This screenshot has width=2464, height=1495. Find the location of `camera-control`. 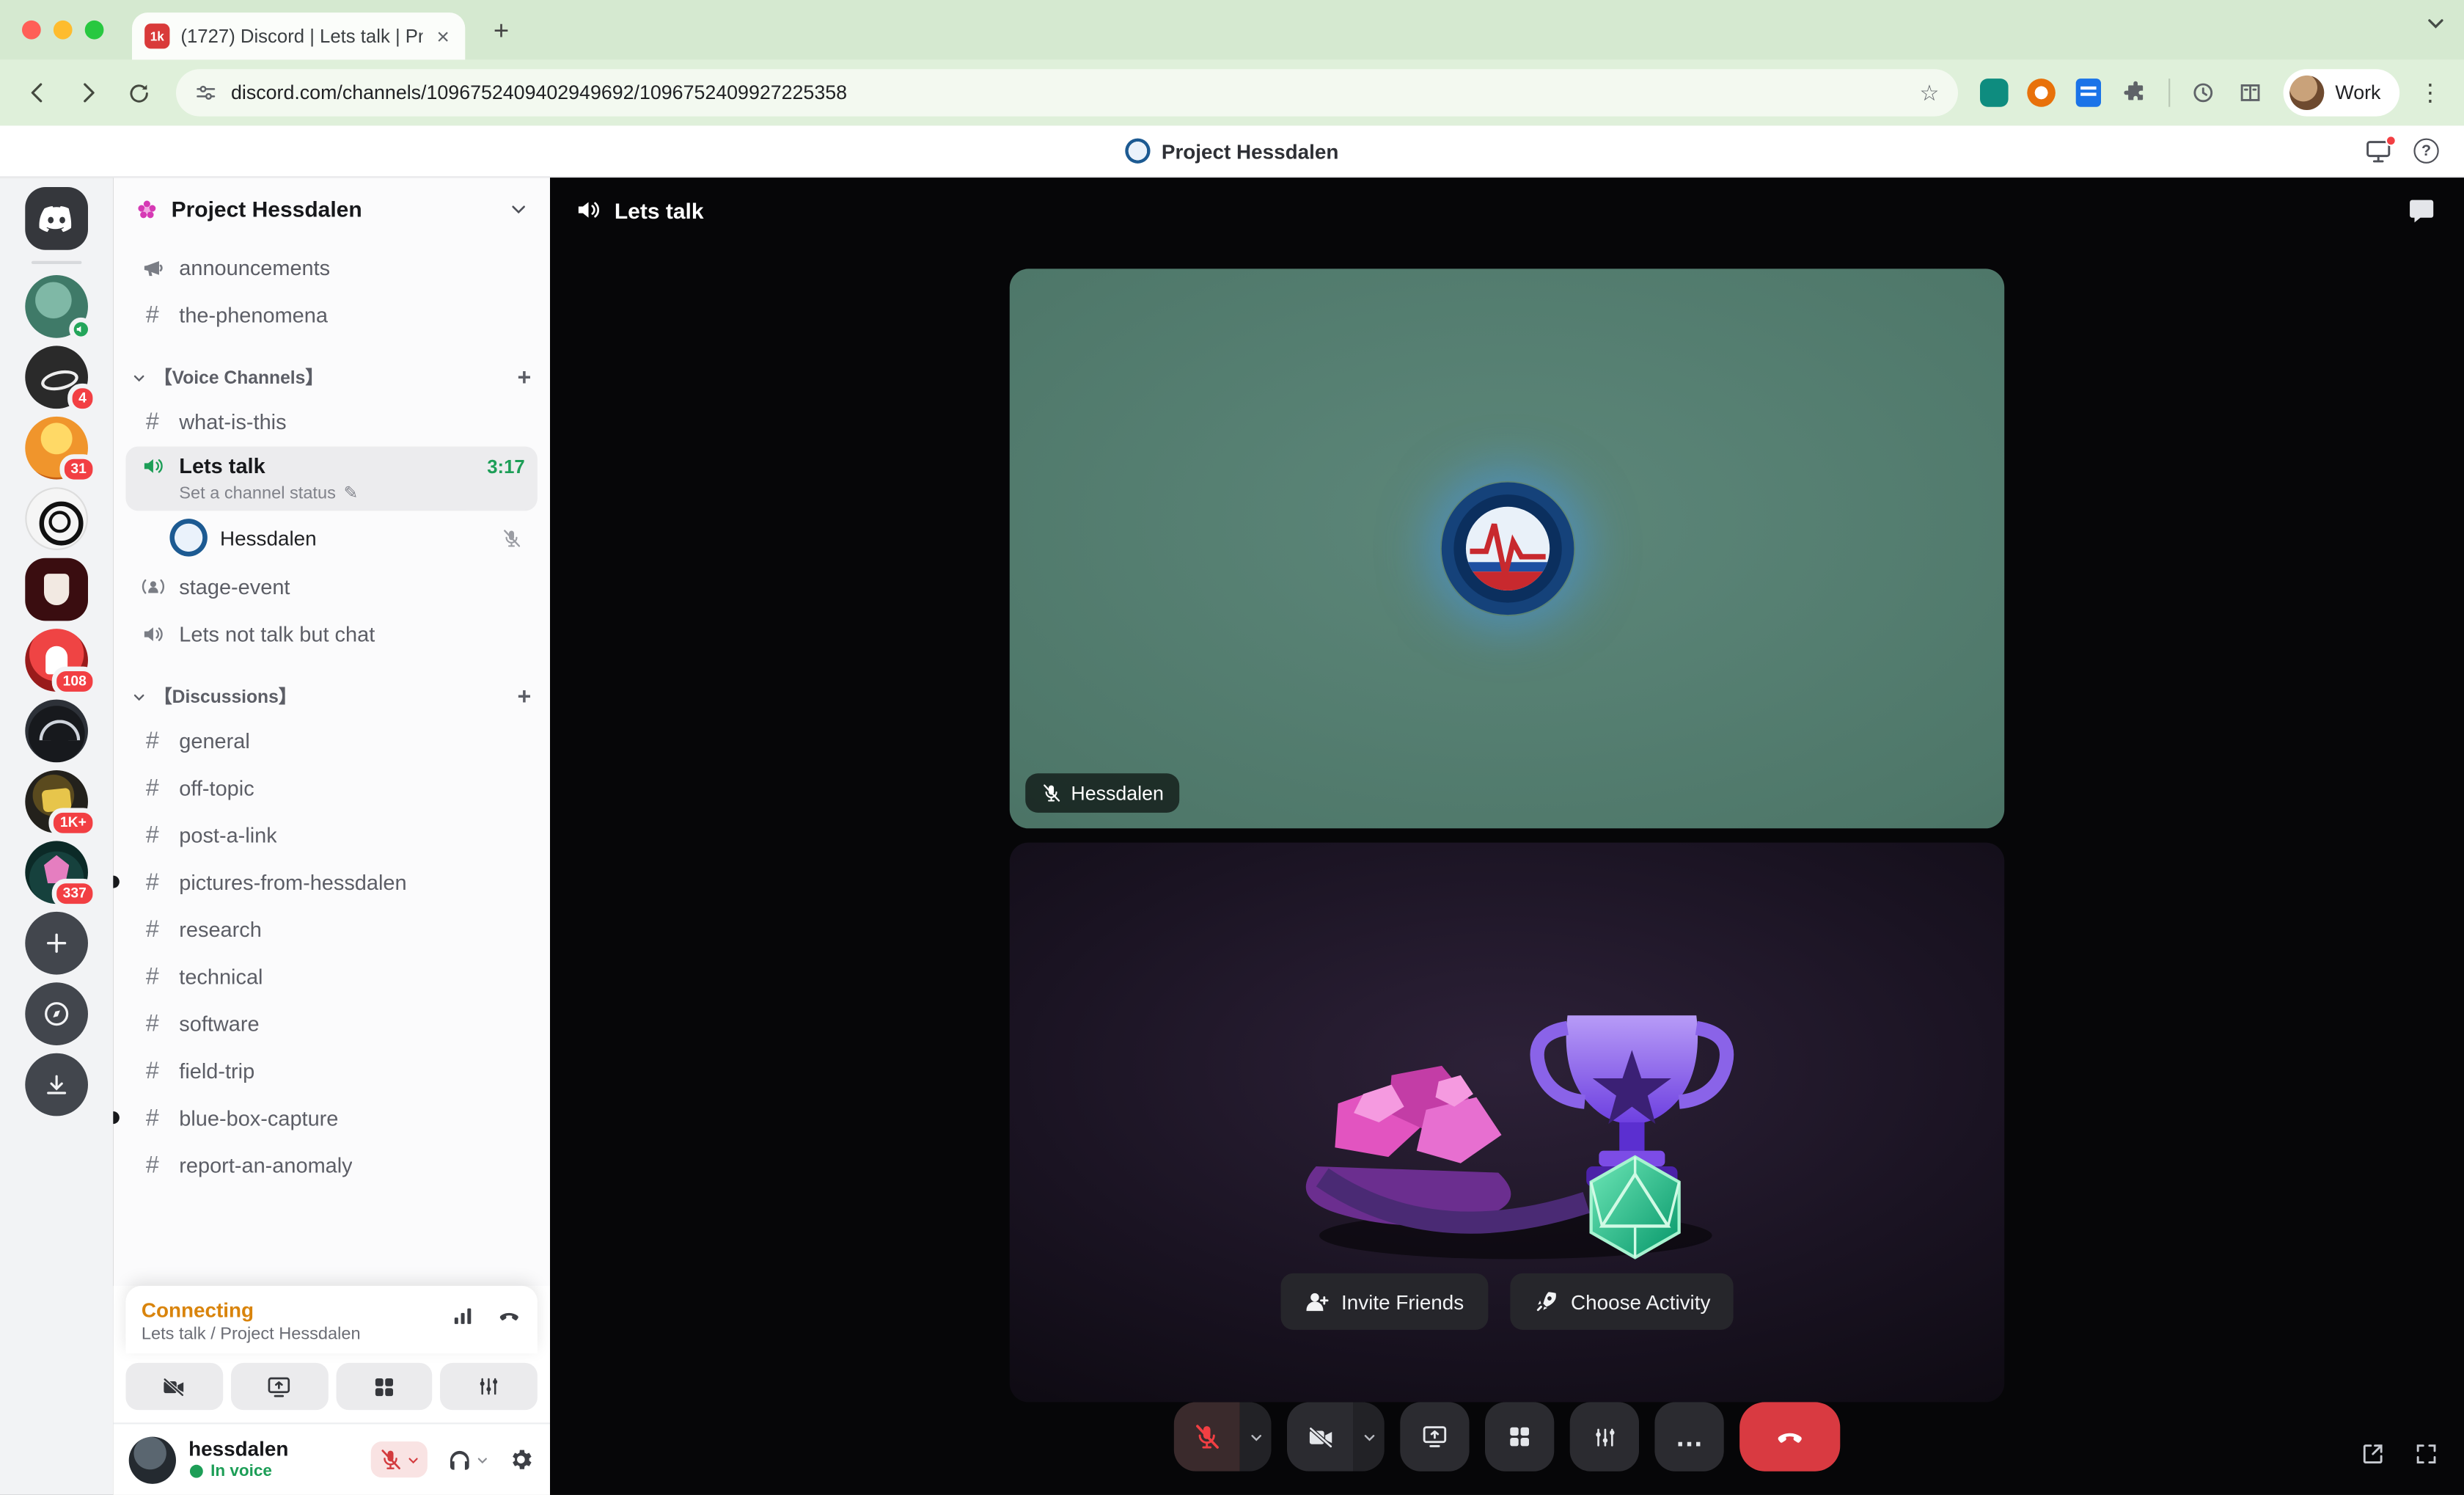

camera-control is located at coordinates (1336, 1437).